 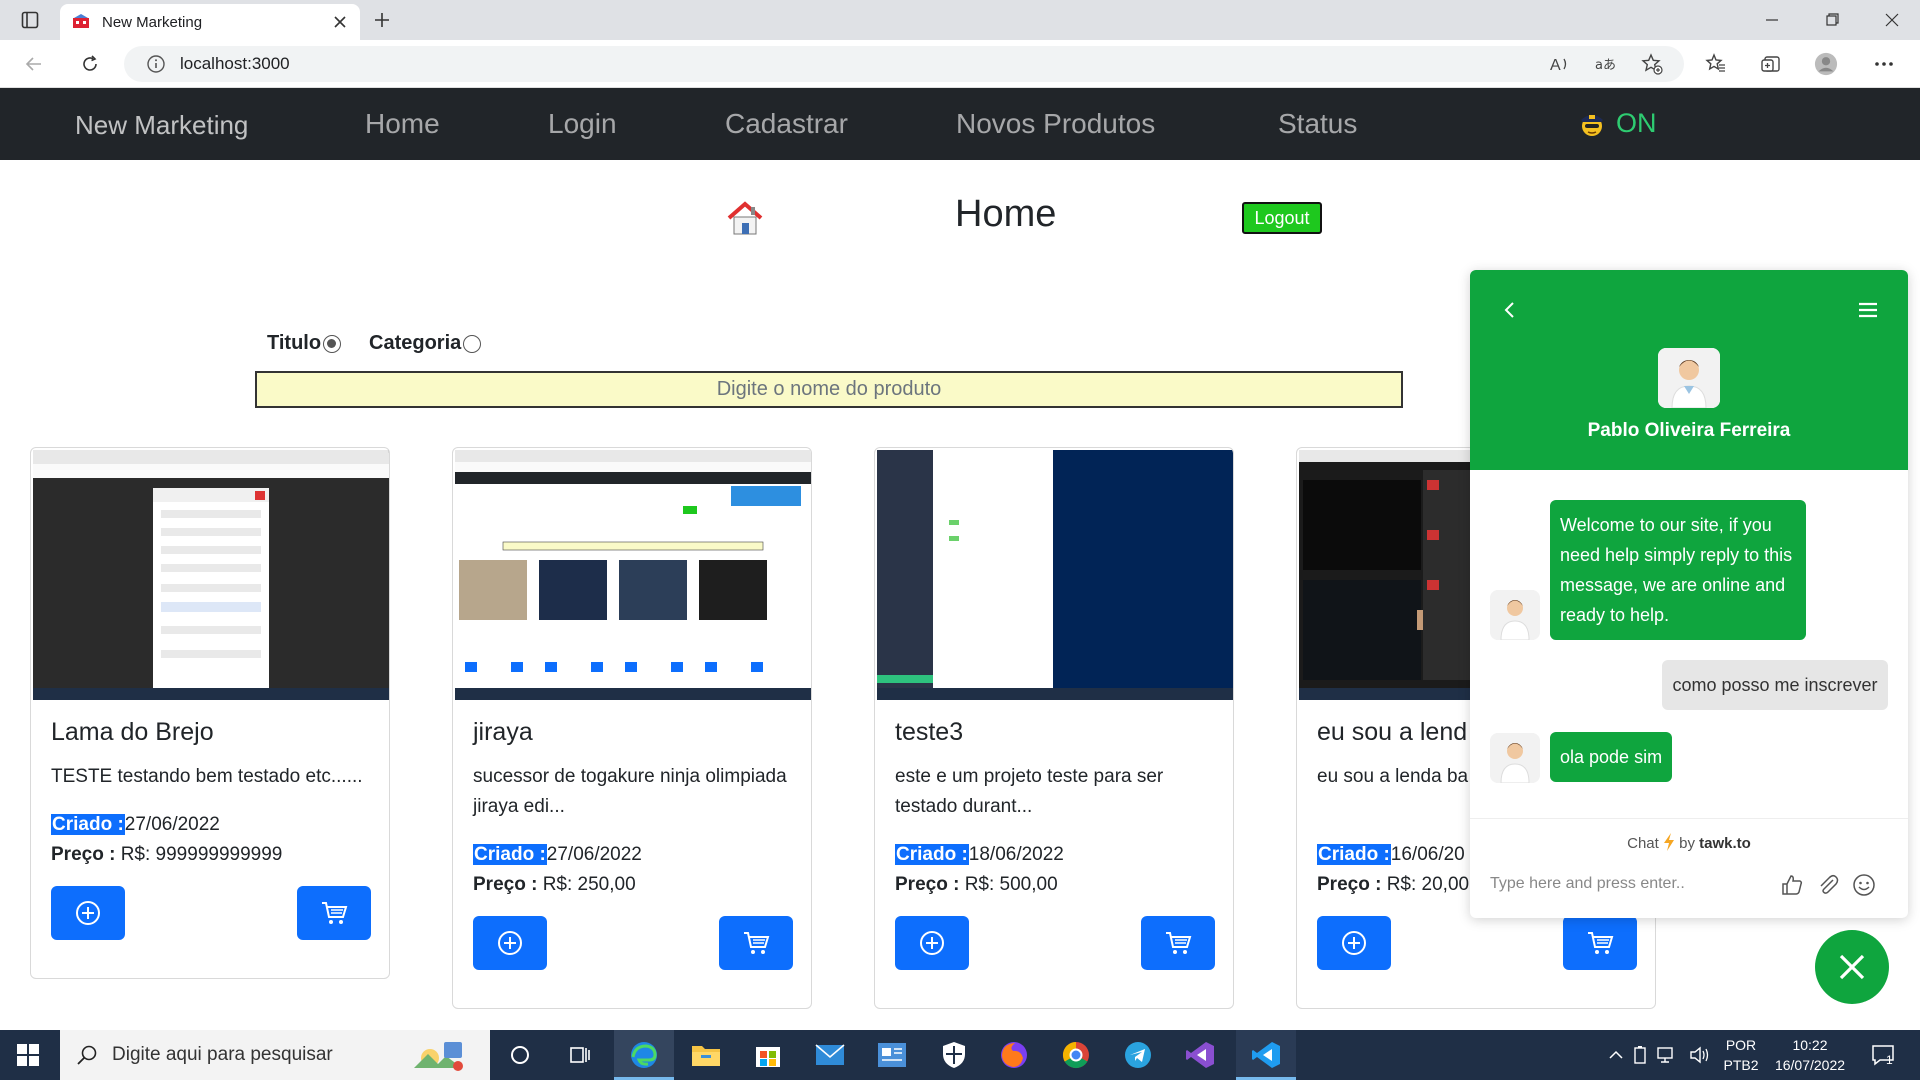 I want to click on taskbar-search: Digite aqui para pesquisar, so click(x=275, y=1055).